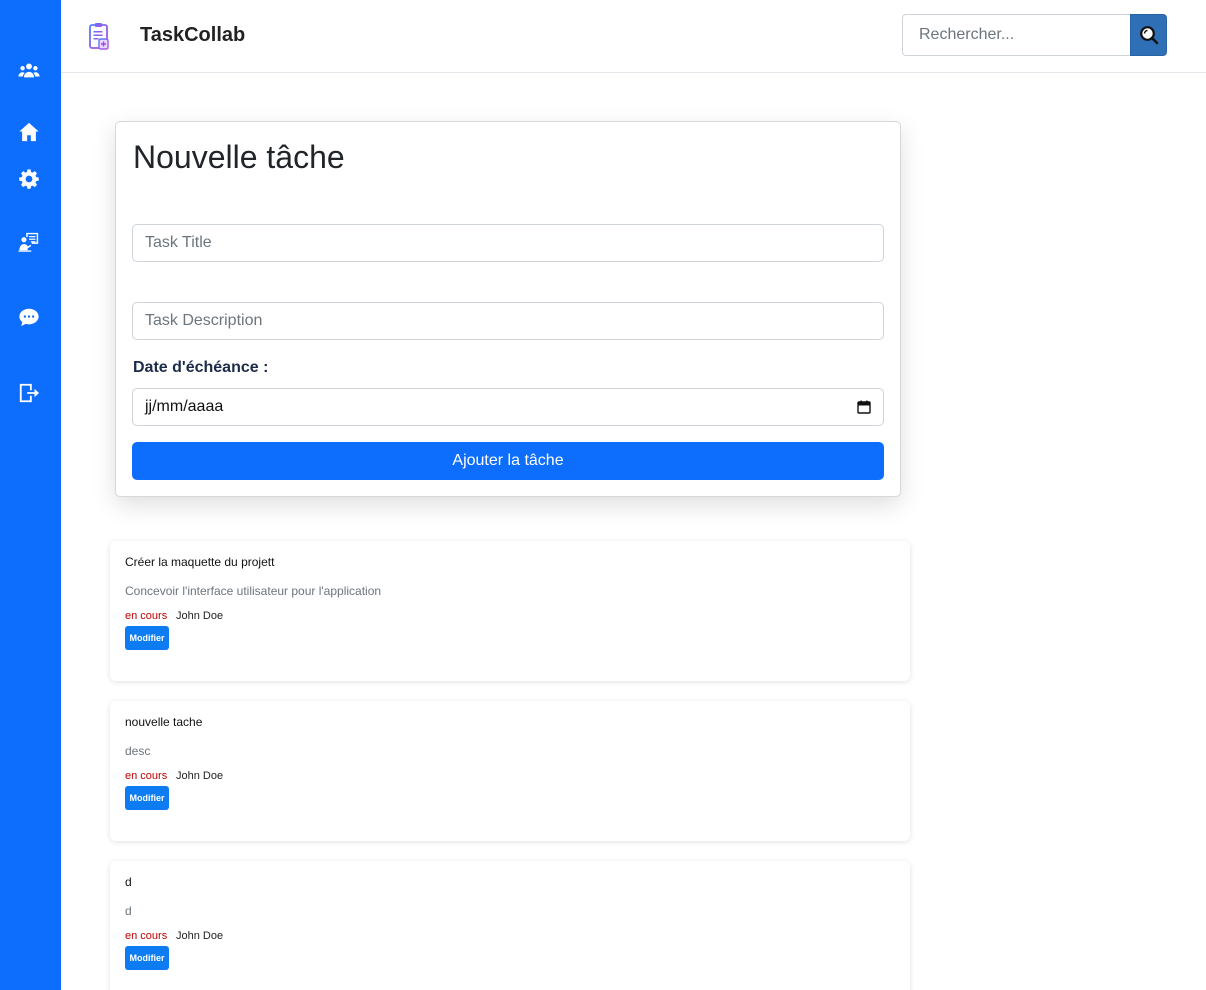 The height and width of the screenshot is (990, 1206). I want to click on due-date-value: jj/mm/aaaa, so click(184, 406).